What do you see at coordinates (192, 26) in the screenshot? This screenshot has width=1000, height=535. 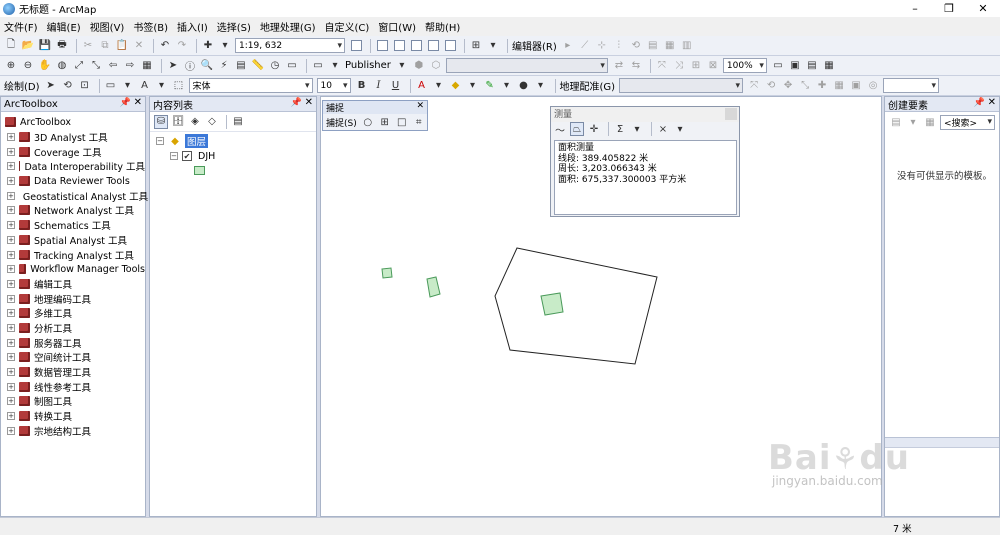 I see `menu-insert: 插入(I)` at bounding box center [192, 26].